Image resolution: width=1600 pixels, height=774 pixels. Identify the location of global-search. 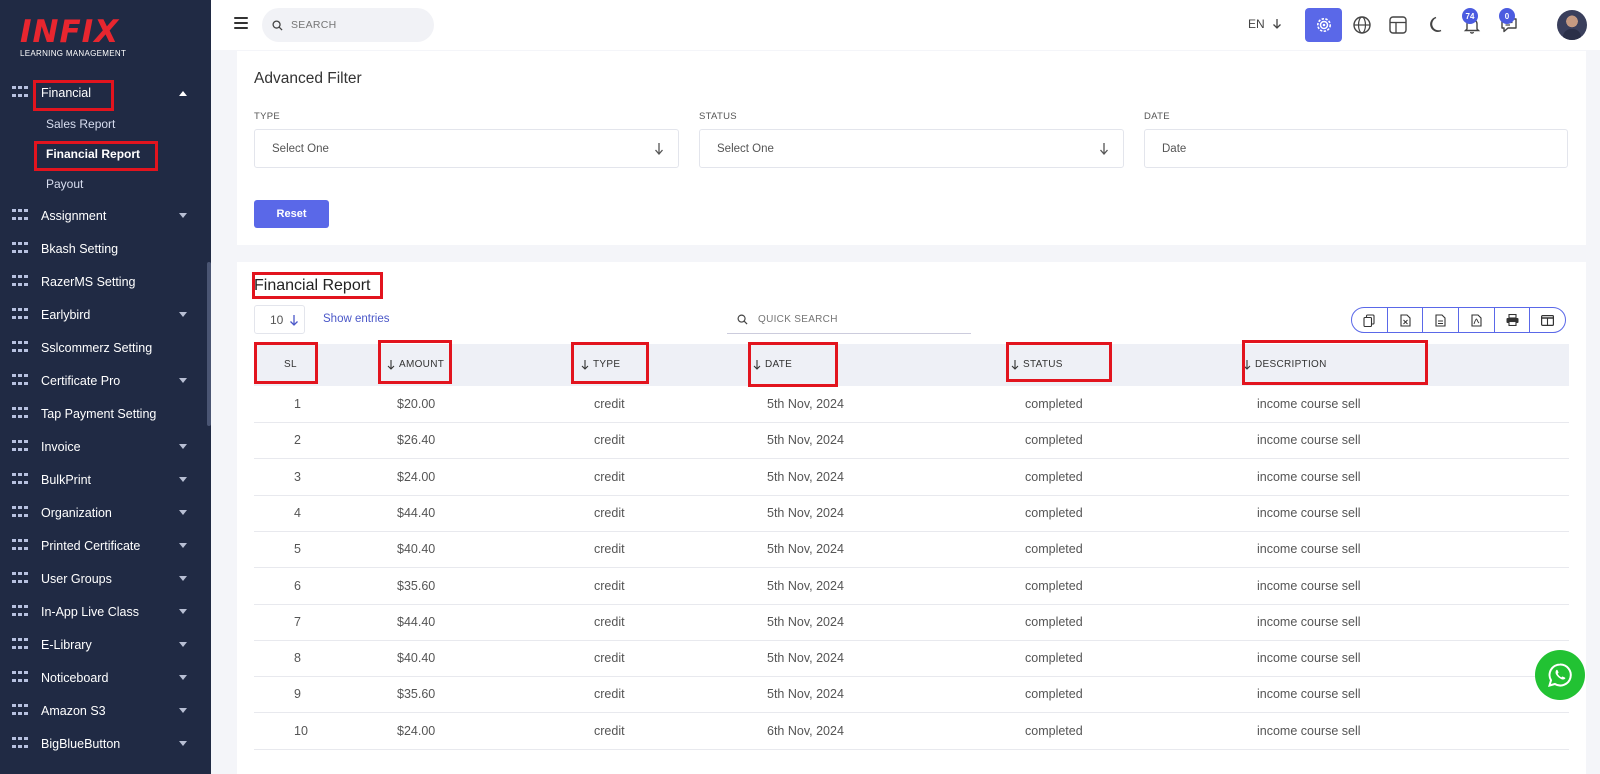
(348, 25).